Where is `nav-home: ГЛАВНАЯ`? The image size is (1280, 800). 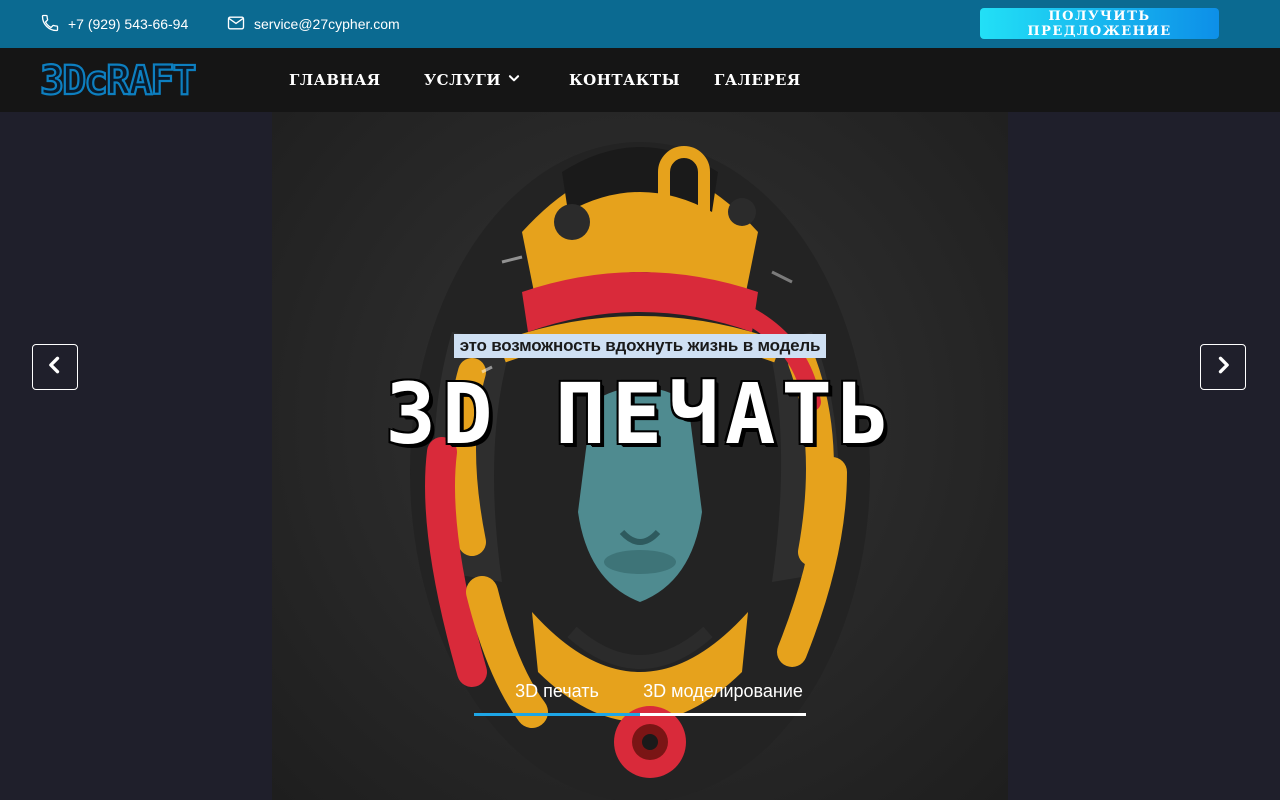
nav-home: ГЛАВНАЯ is located at coordinates (335, 80).